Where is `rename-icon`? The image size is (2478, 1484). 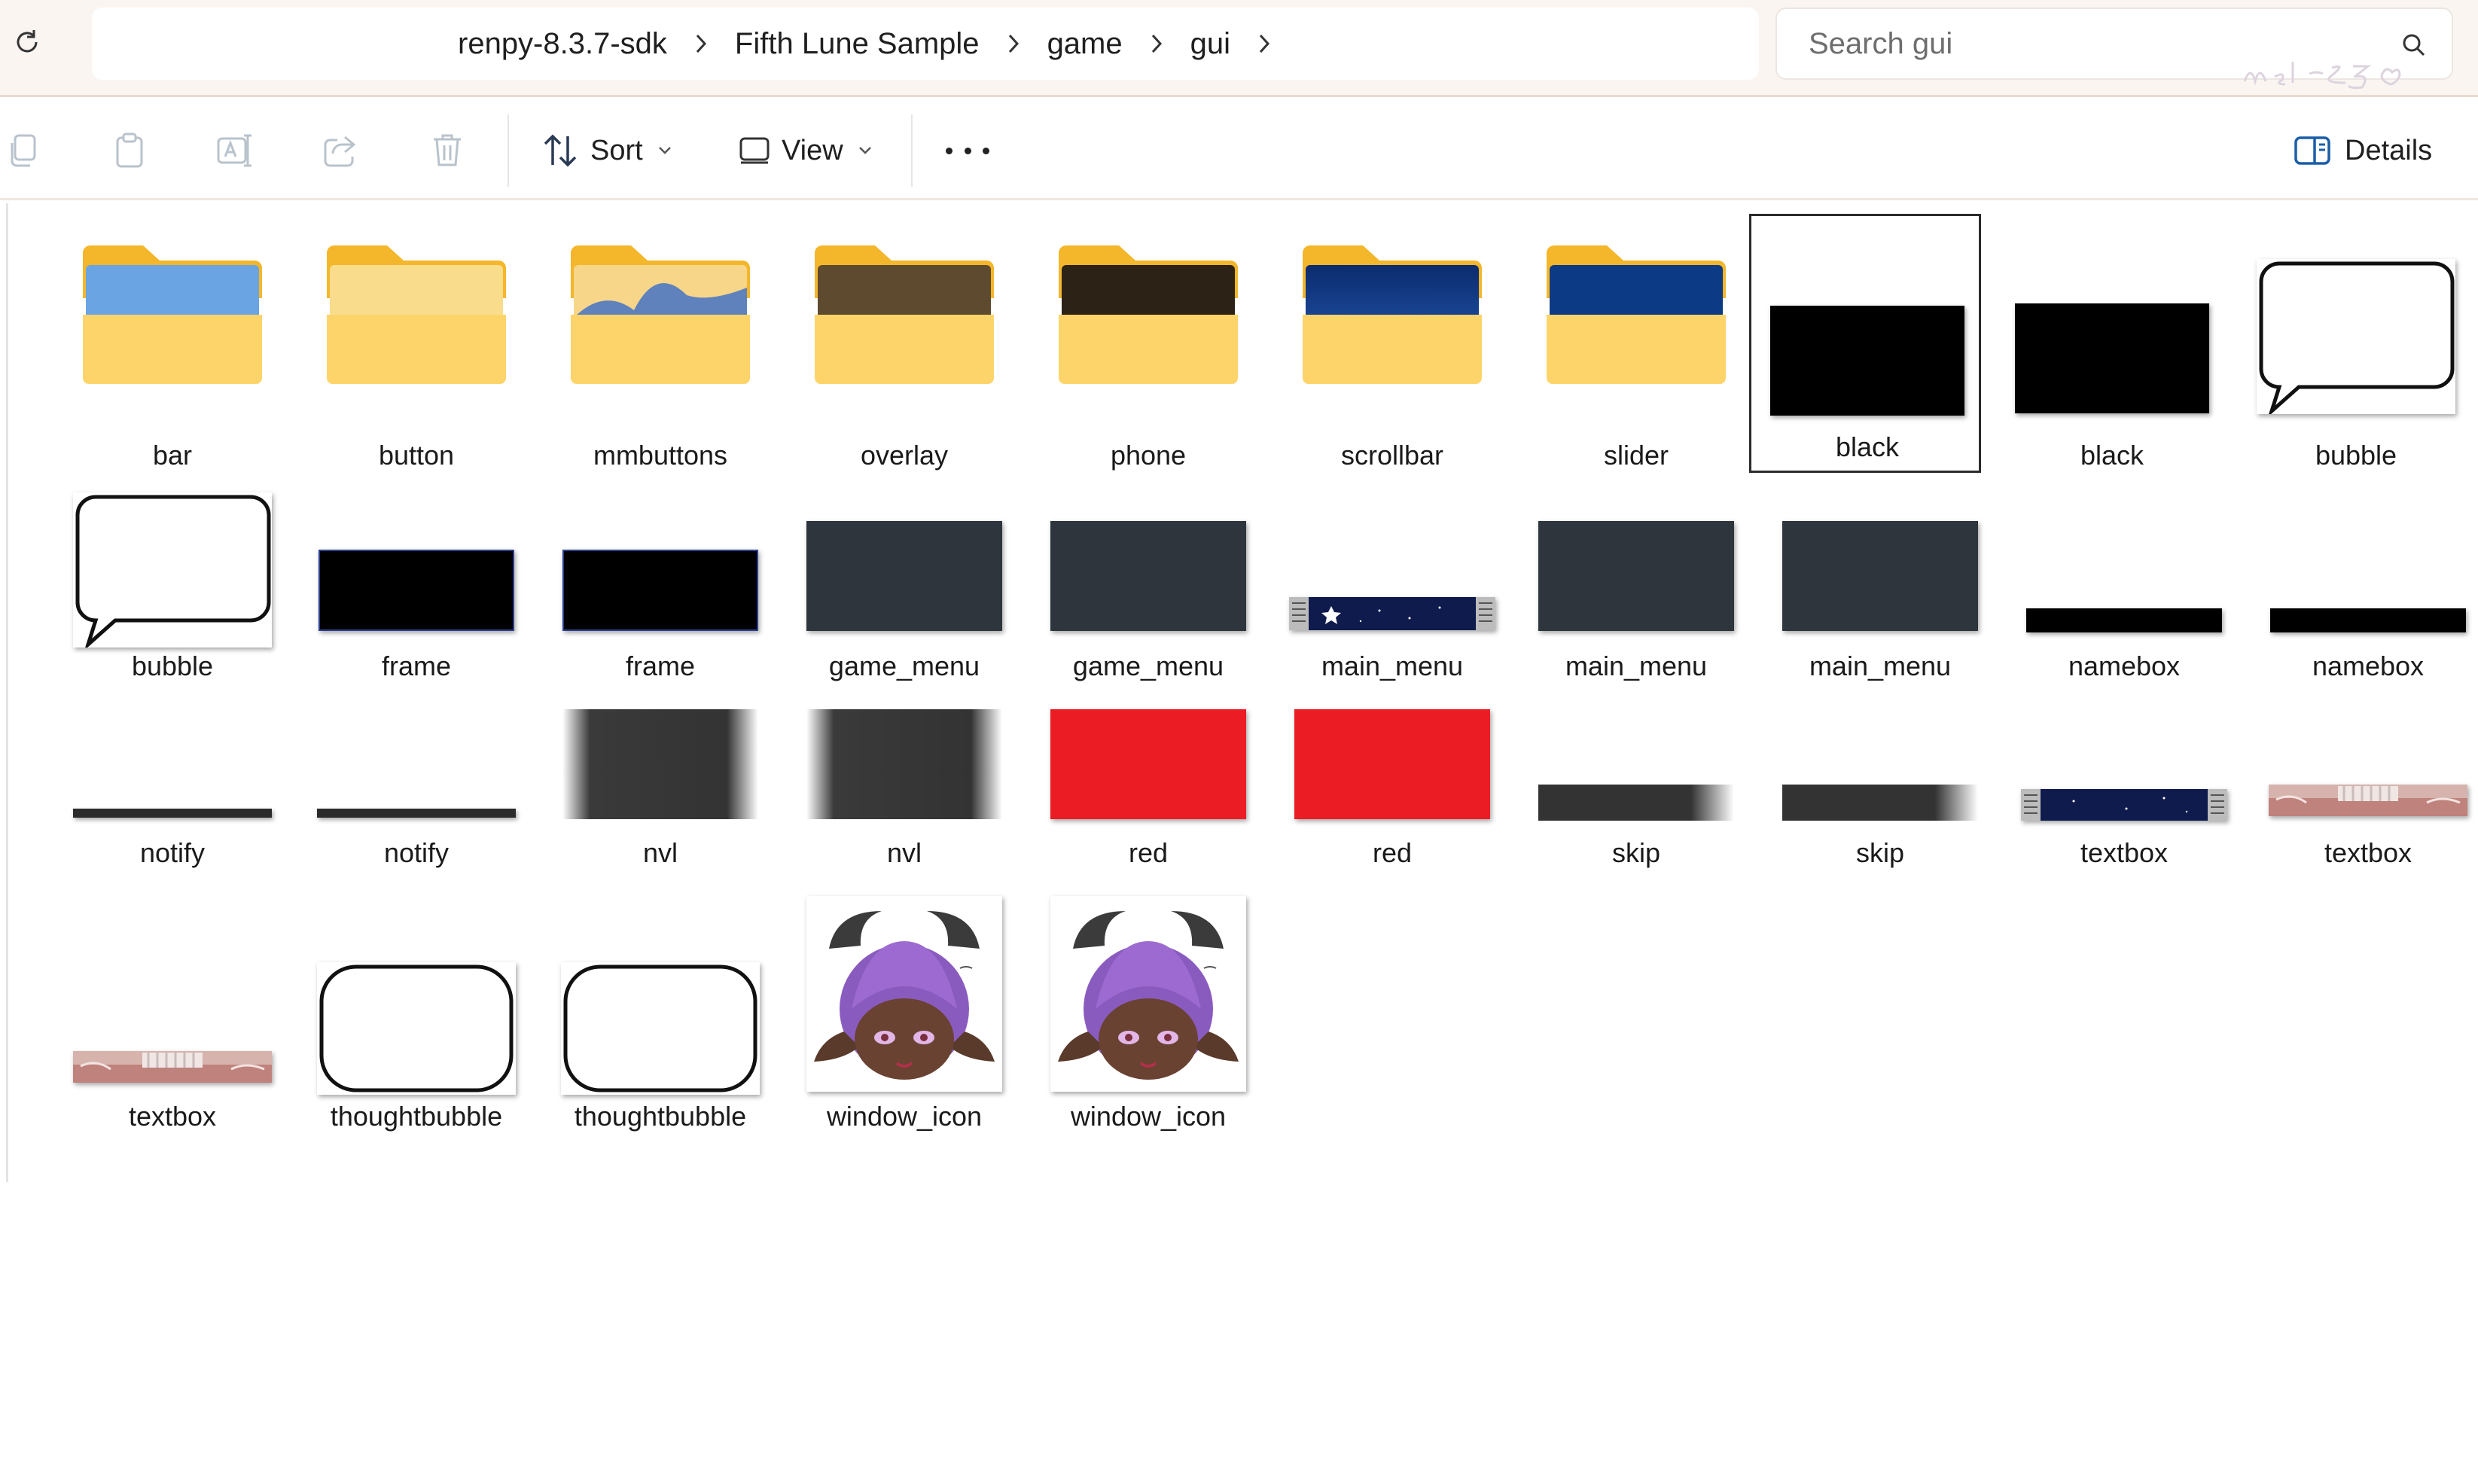 rename-icon is located at coordinates (235, 151).